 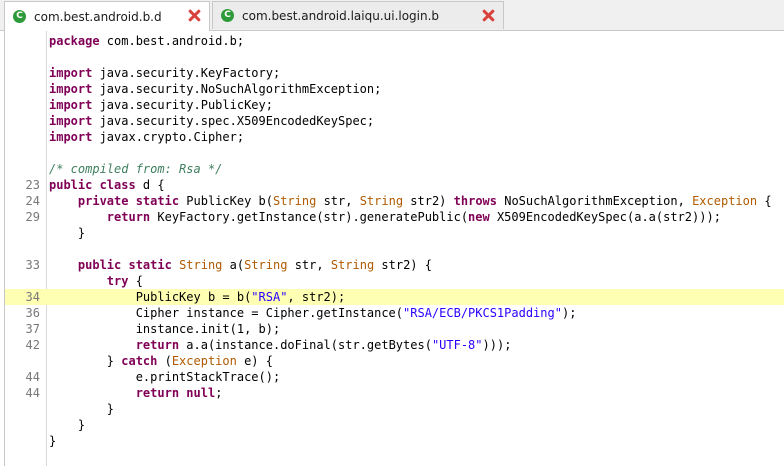 I want to click on tab-com-best-android-laiqu-ui-login-b: com.best.android.laiqu.ui.login.b, so click(x=358, y=15).